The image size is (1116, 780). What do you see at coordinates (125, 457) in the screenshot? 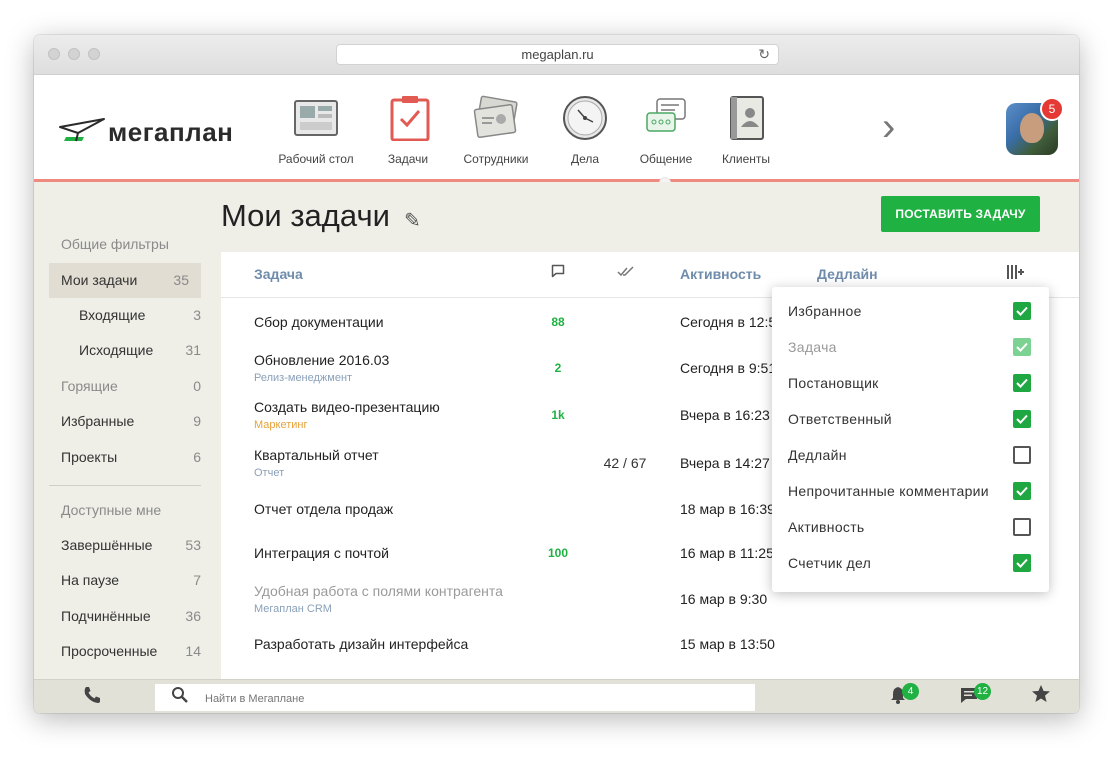
I see `sidebar-item-projects: Проекты 6` at bounding box center [125, 457].